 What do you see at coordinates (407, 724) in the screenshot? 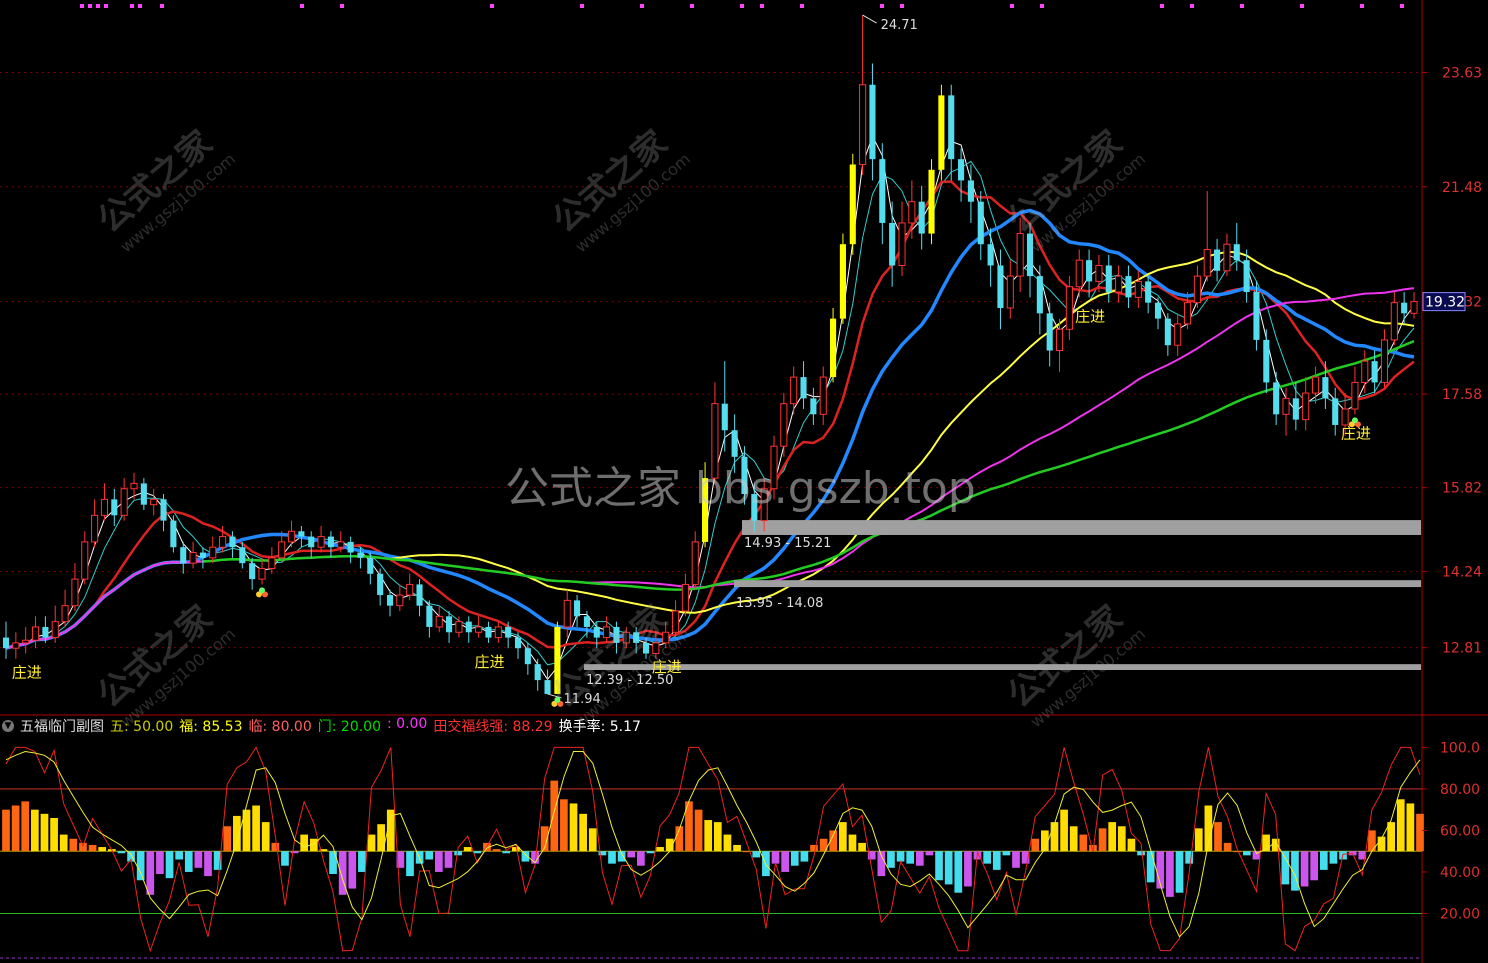
I see `legend-item: : 0.00` at bounding box center [407, 724].